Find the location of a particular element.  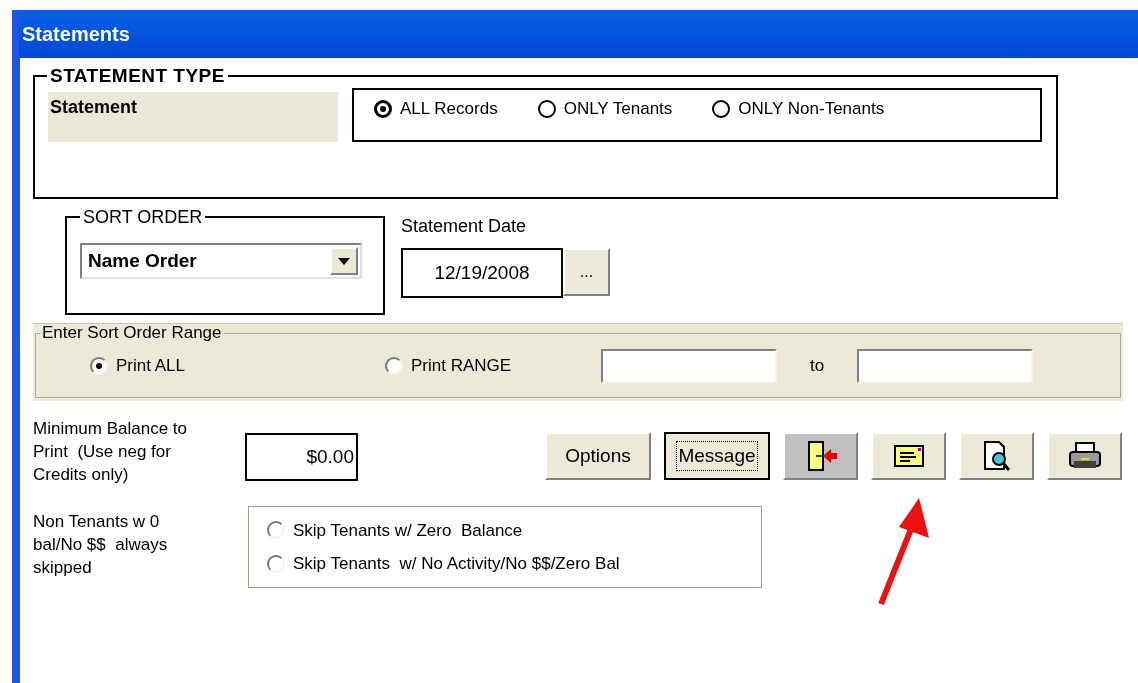

dropdown-button is located at coordinates (344, 261).